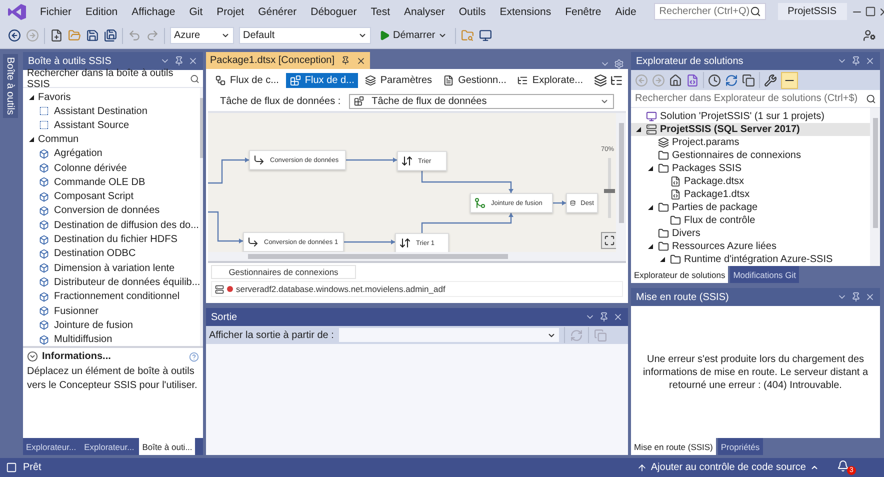  I want to click on save-icon, so click(92, 35).